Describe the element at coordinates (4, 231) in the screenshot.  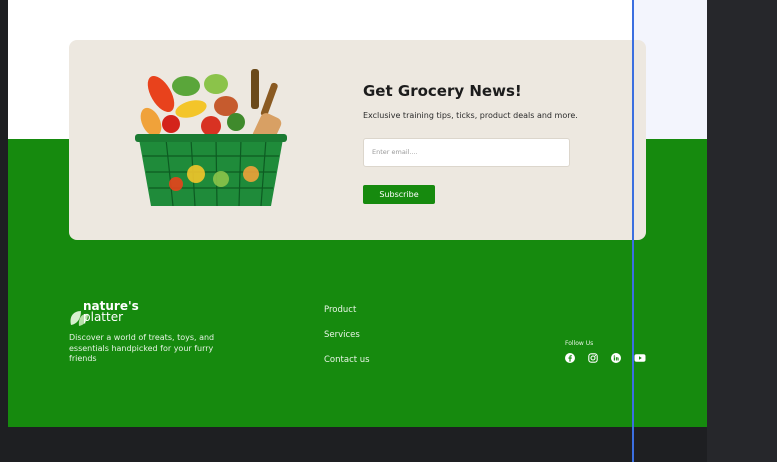
I see `canvas-background` at that location.